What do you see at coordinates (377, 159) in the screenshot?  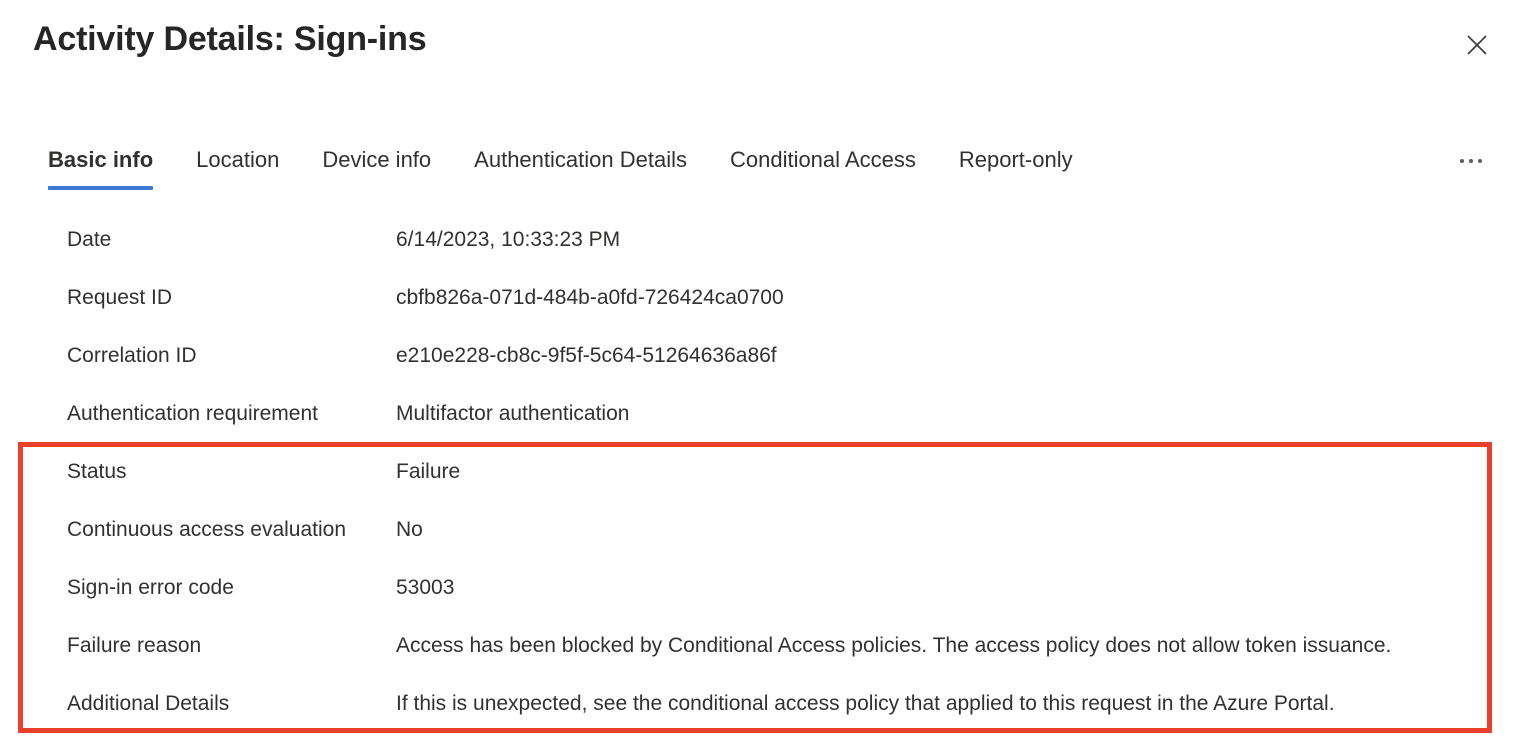 I see `tab-label: Device info` at bounding box center [377, 159].